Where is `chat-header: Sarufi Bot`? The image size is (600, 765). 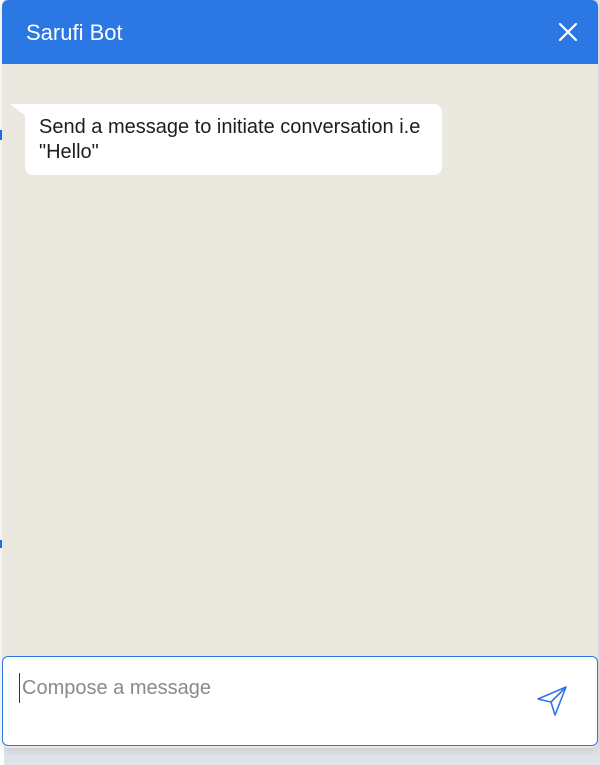
chat-header: Sarufi Bot is located at coordinates (300, 32).